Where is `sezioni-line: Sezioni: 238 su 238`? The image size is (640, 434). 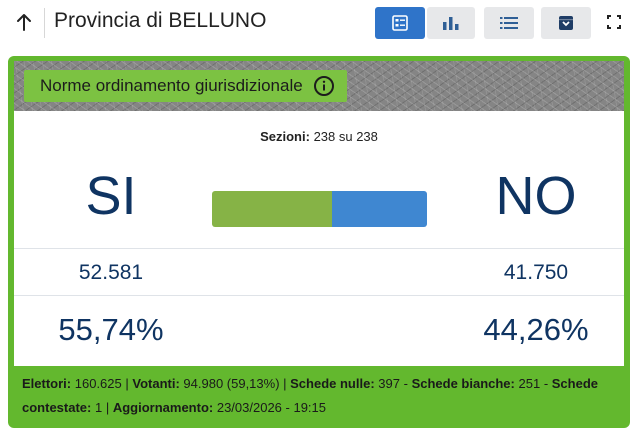 sezioni-line: Sezioni: 238 su 238 is located at coordinates (319, 136).